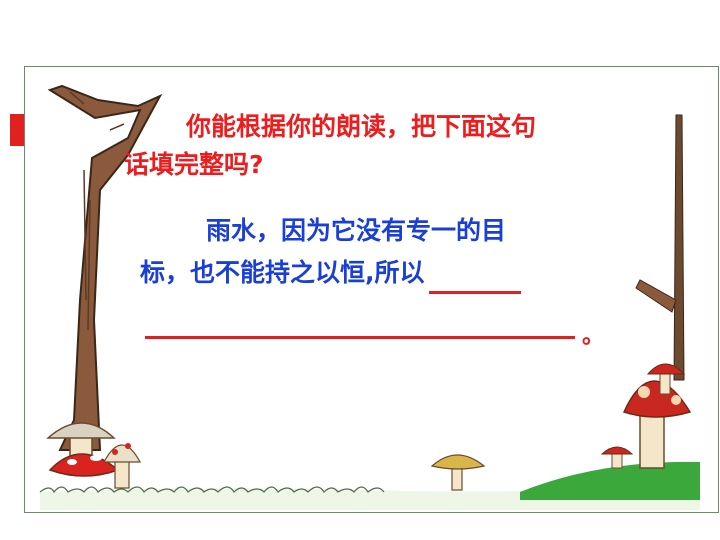 Image resolution: width=720 pixels, height=540 pixels. I want to click on sentence-period: 。, so click(593, 336).